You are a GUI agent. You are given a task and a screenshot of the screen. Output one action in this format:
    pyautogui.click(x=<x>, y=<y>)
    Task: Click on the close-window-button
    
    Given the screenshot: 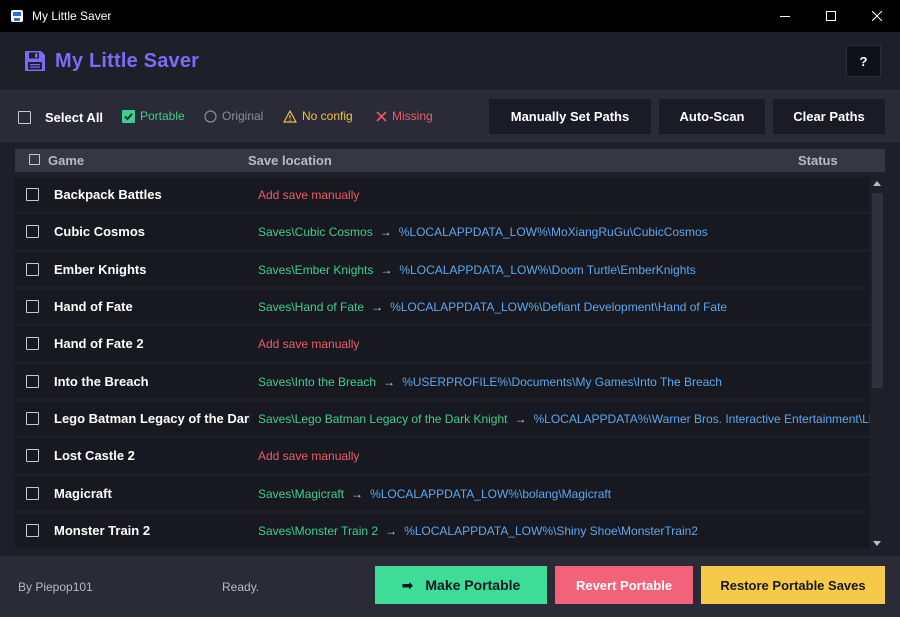 What is the action you would take?
    pyautogui.click(x=877, y=16)
    